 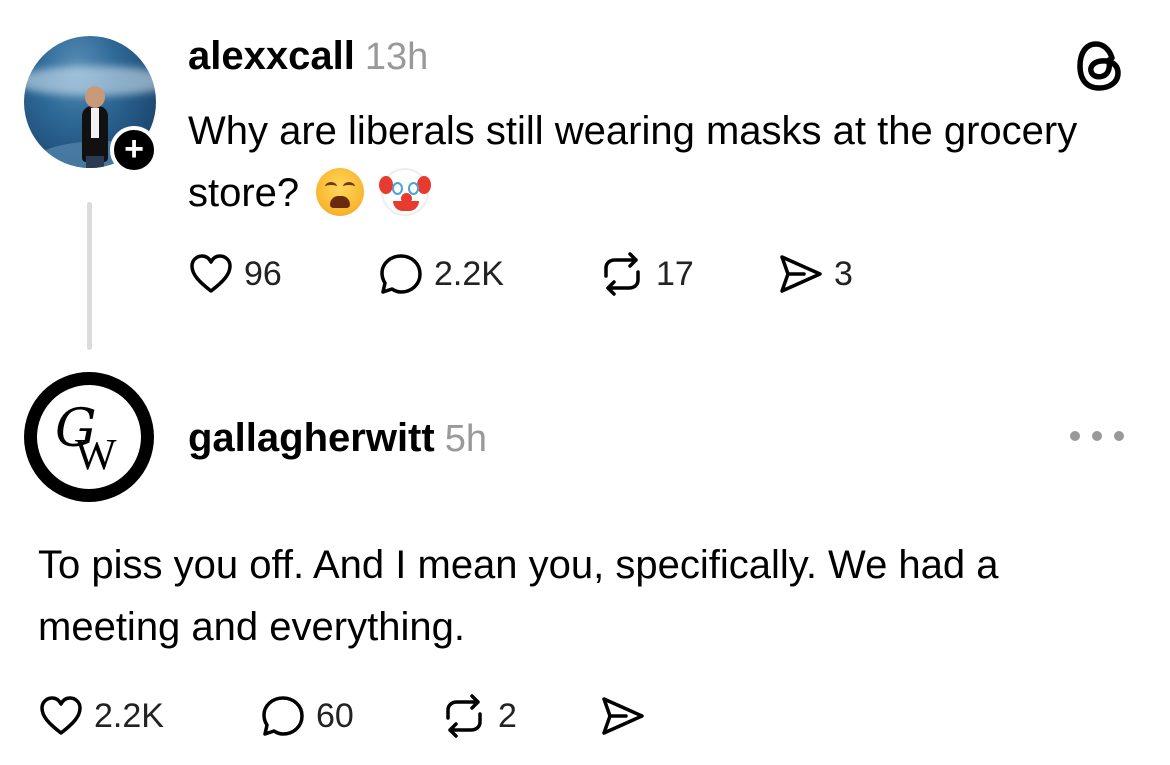 I want to click on avatar-letter-w: W, so click(x=96, y=454).